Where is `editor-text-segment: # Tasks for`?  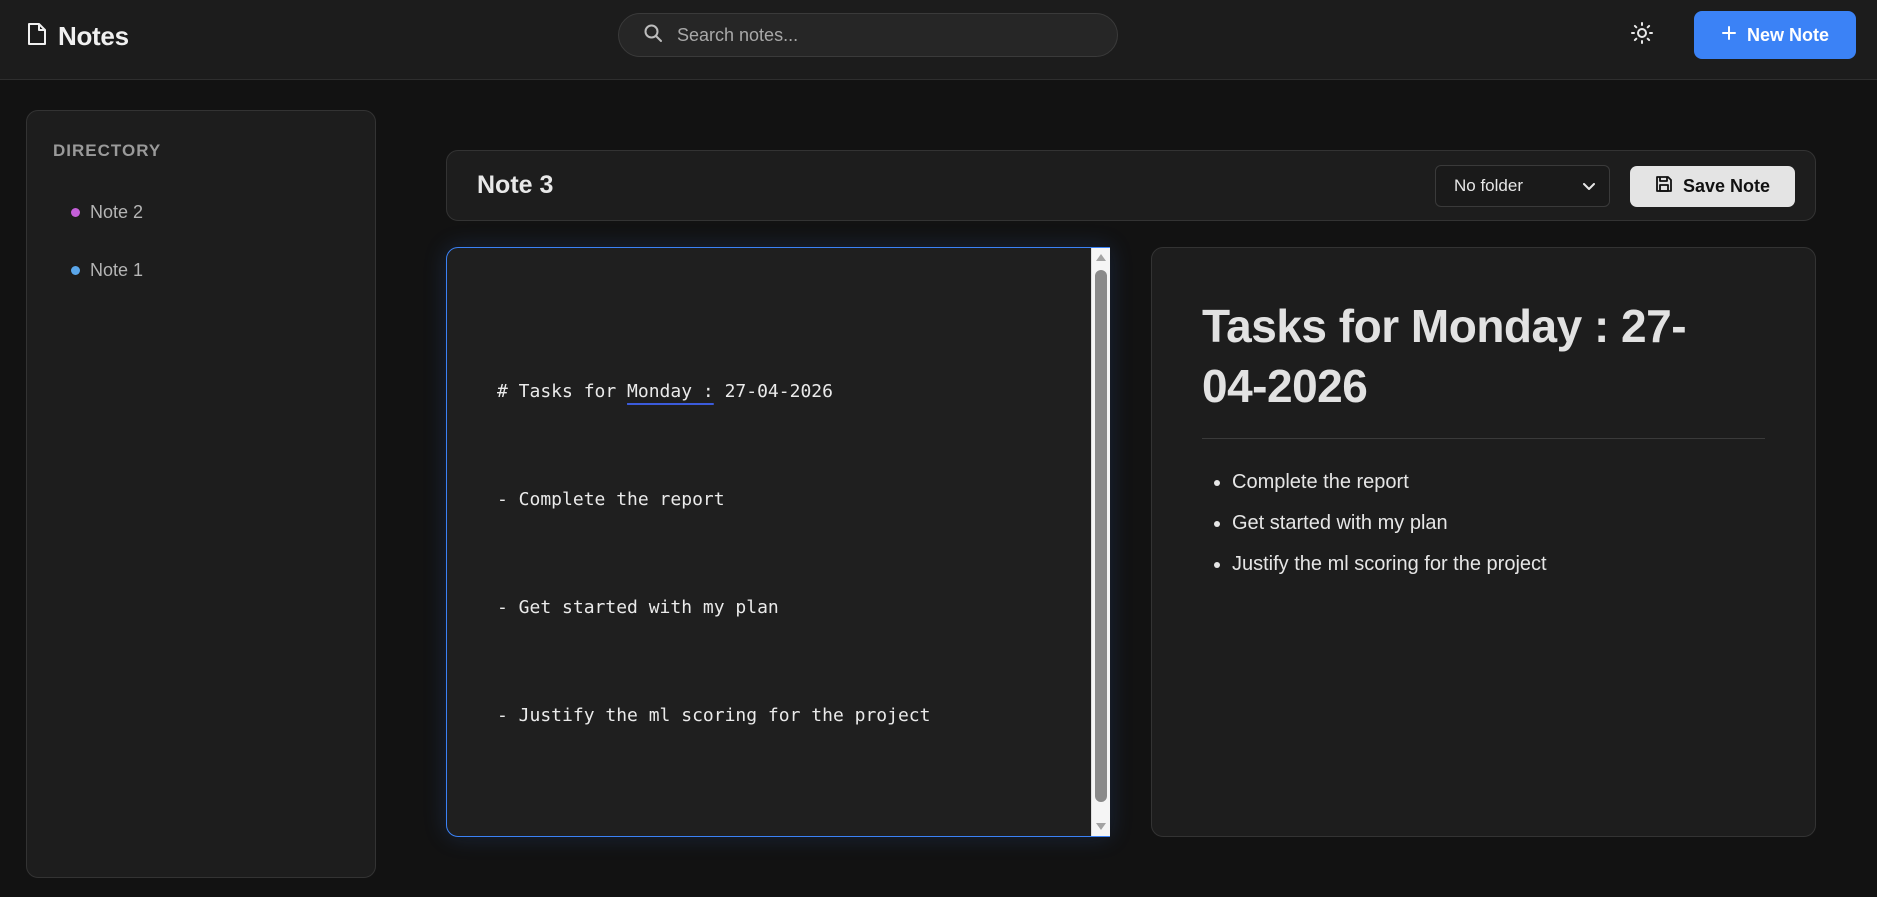 editor-text-segment: # Tasks for is located at coordinates (562, 391).